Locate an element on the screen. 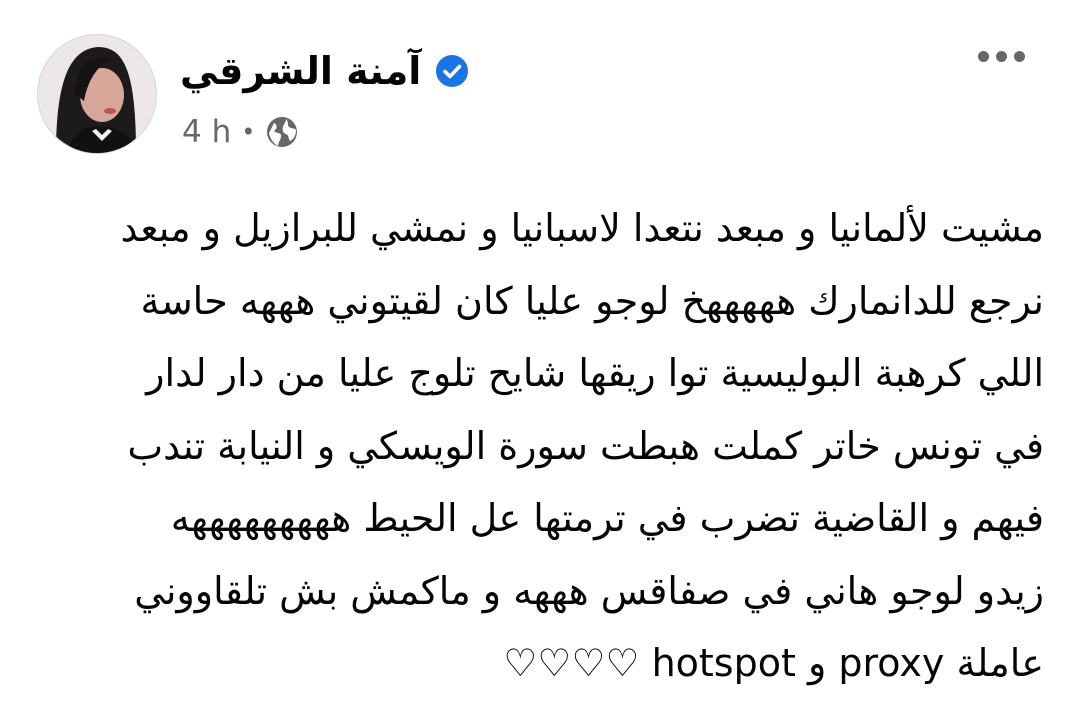  post-meta: 4 h • is located at coordinates (240, 132).